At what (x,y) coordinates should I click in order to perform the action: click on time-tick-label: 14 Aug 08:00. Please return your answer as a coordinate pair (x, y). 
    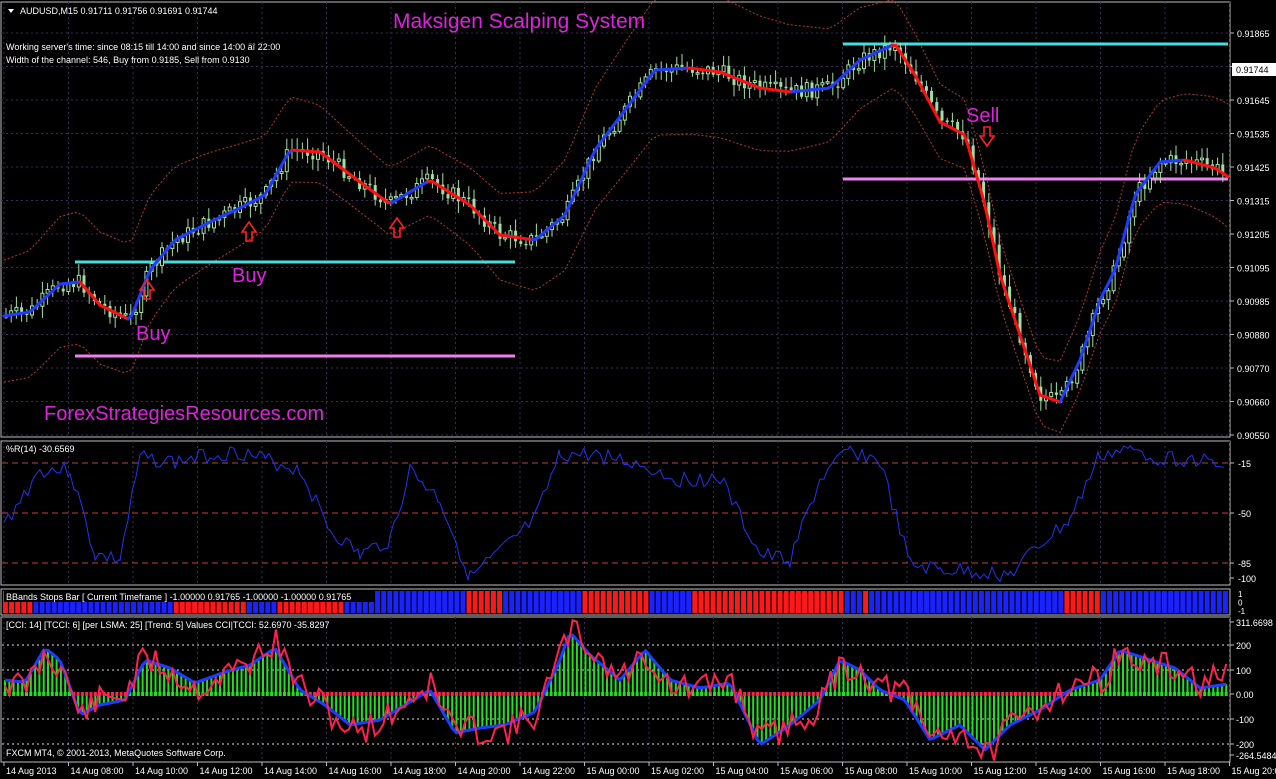
    Looking at the image, I should click on (97, 771).